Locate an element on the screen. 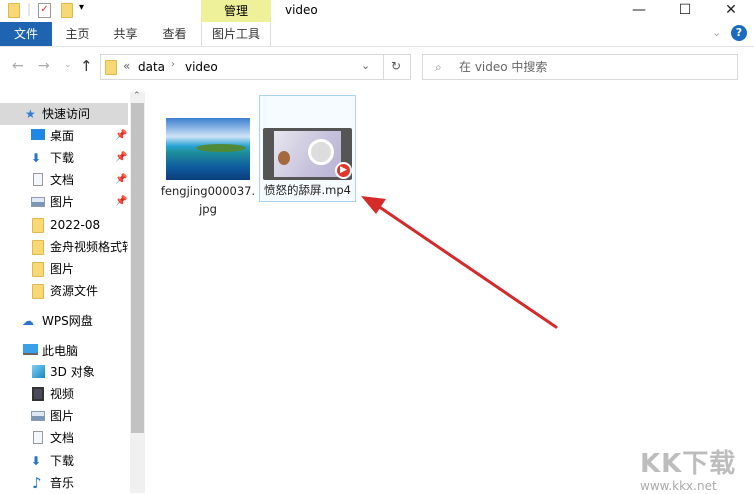  annotation-arrow is located at coordinates (459, 262).